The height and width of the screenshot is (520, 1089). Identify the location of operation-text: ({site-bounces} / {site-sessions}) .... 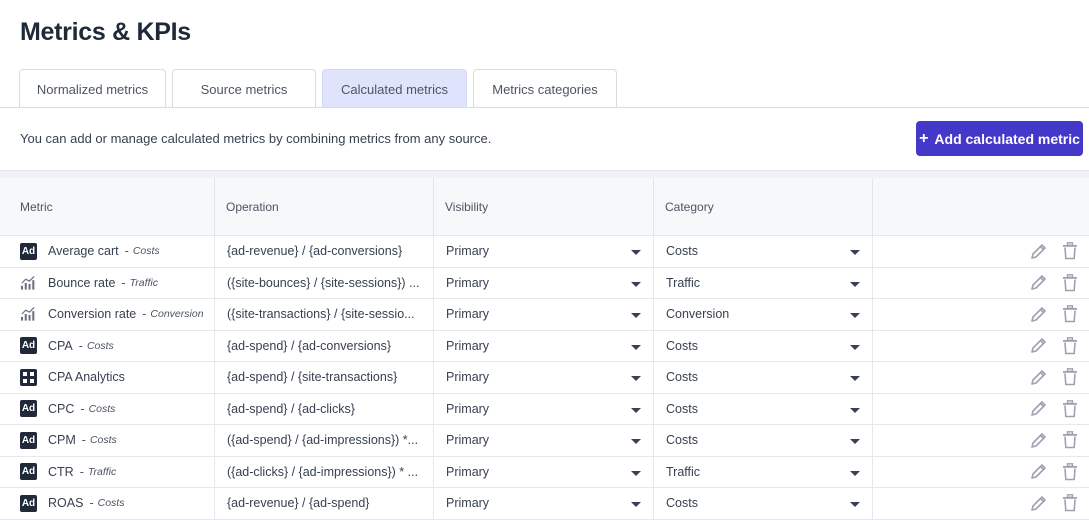
(323, 282).